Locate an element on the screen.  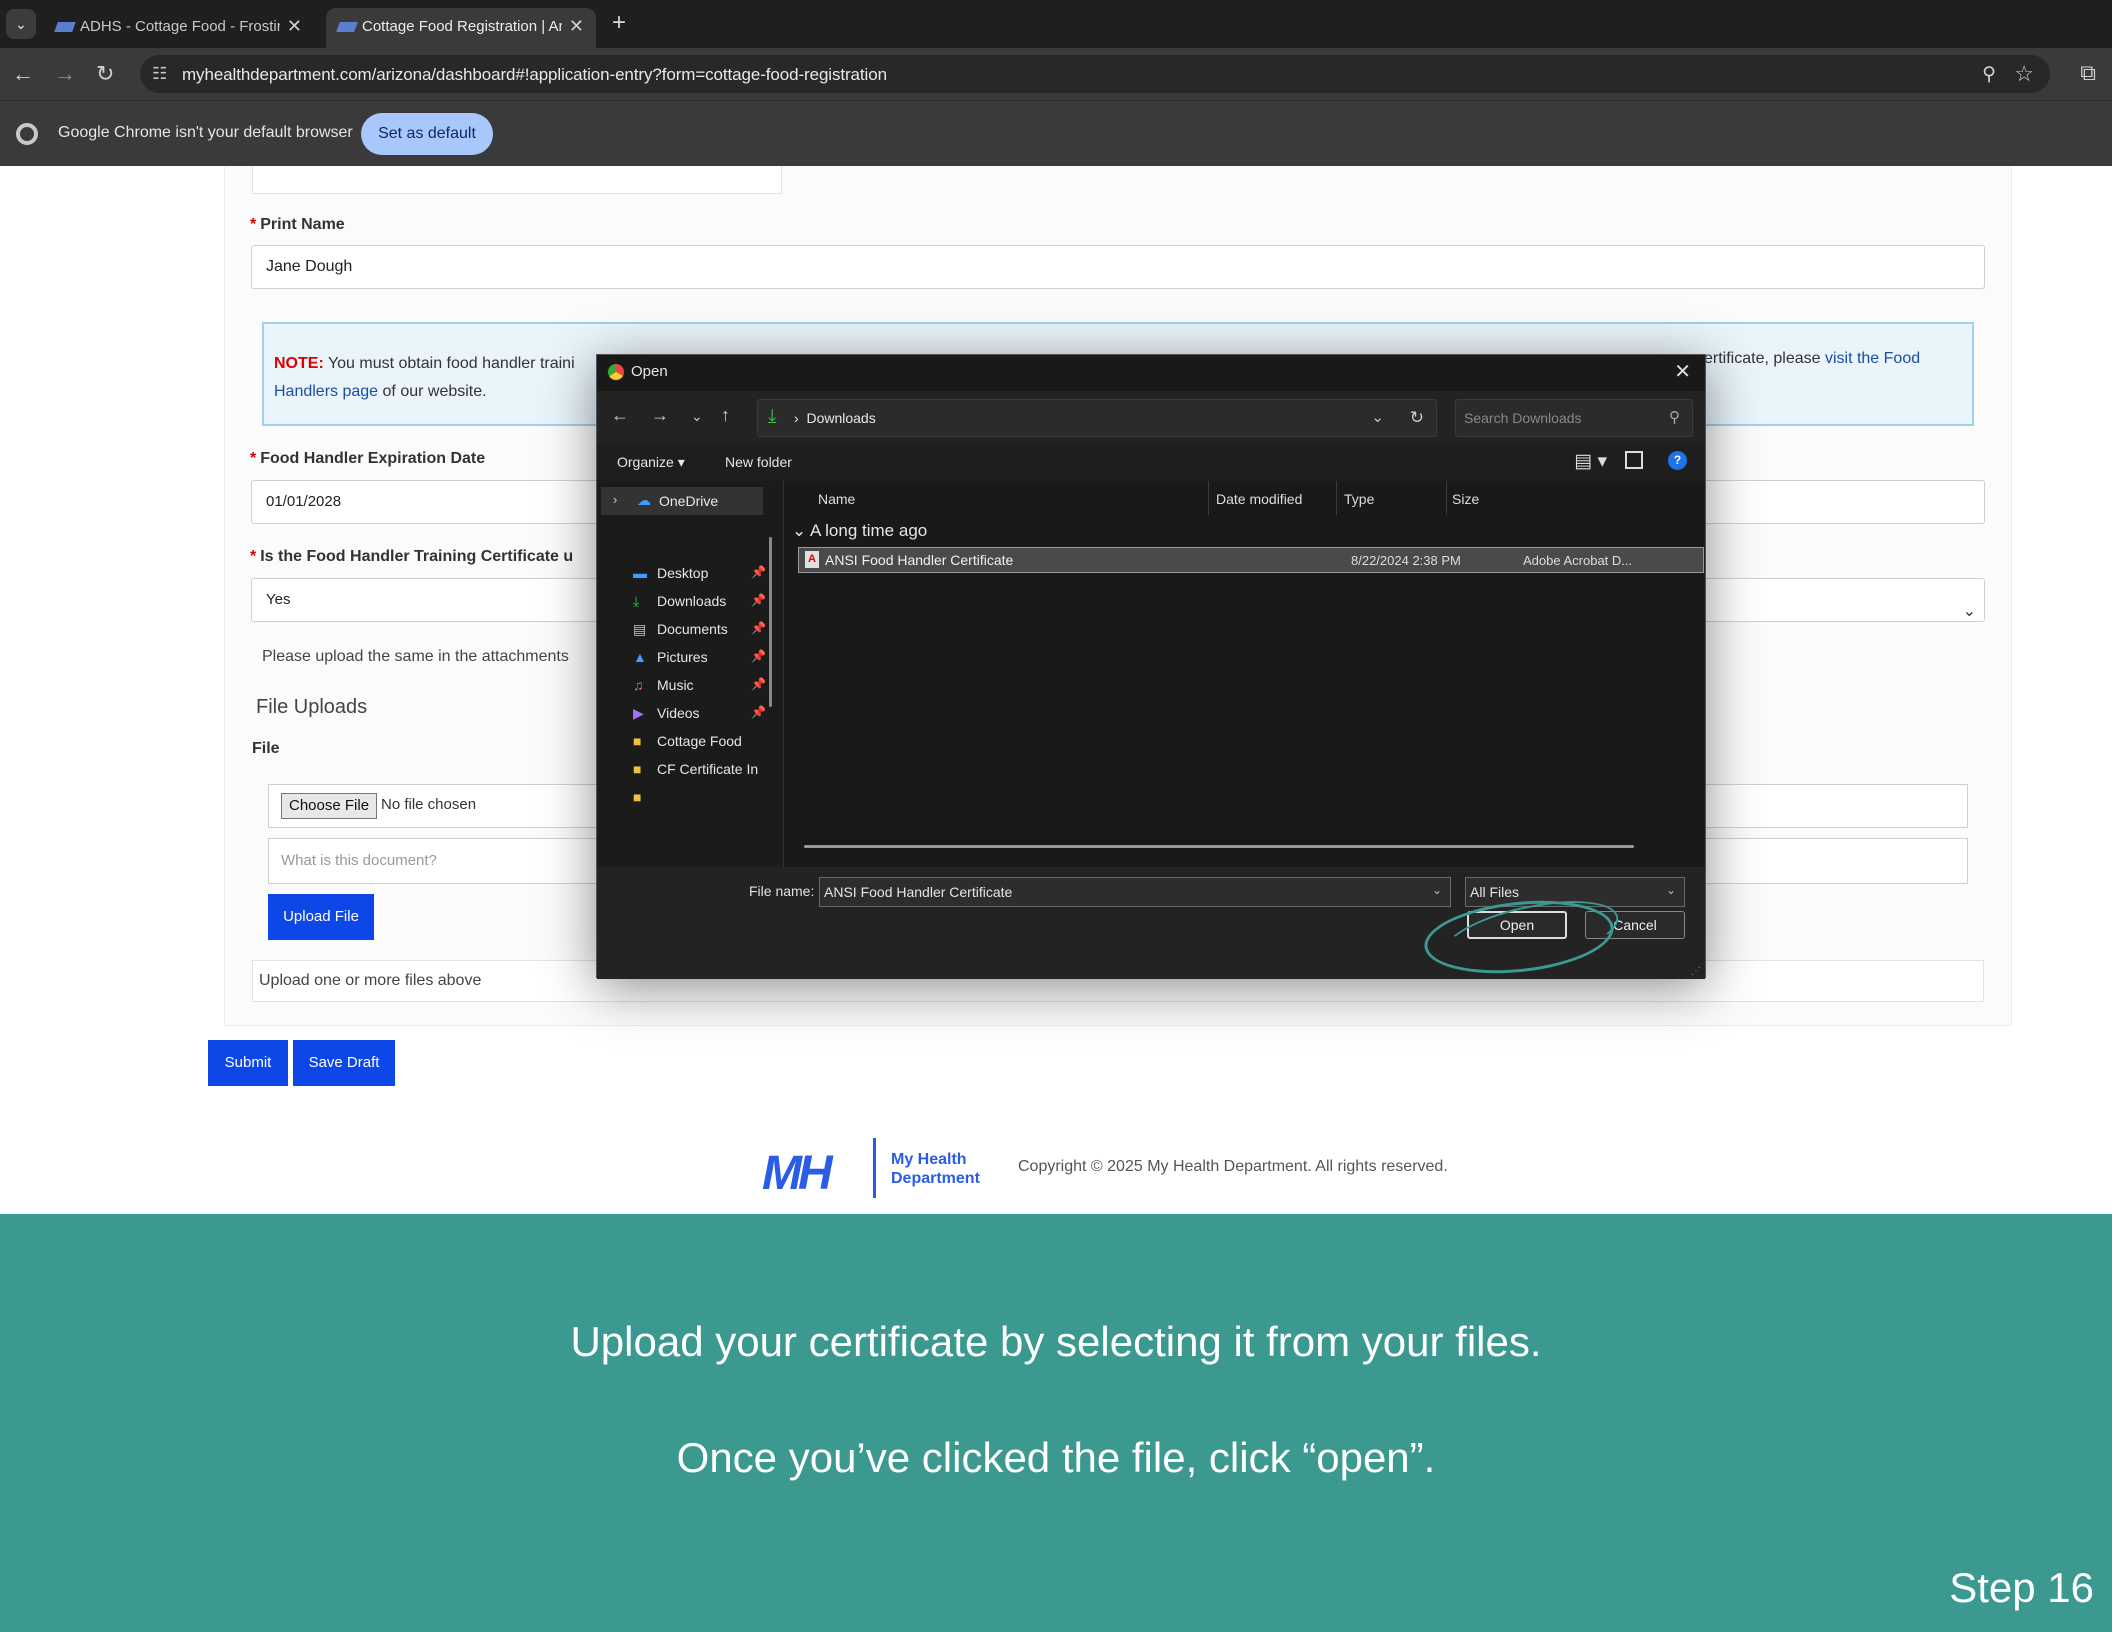
file-name-input: ANSI Food Handler Certificate ⌄ is located at coordinates (1135, 892).